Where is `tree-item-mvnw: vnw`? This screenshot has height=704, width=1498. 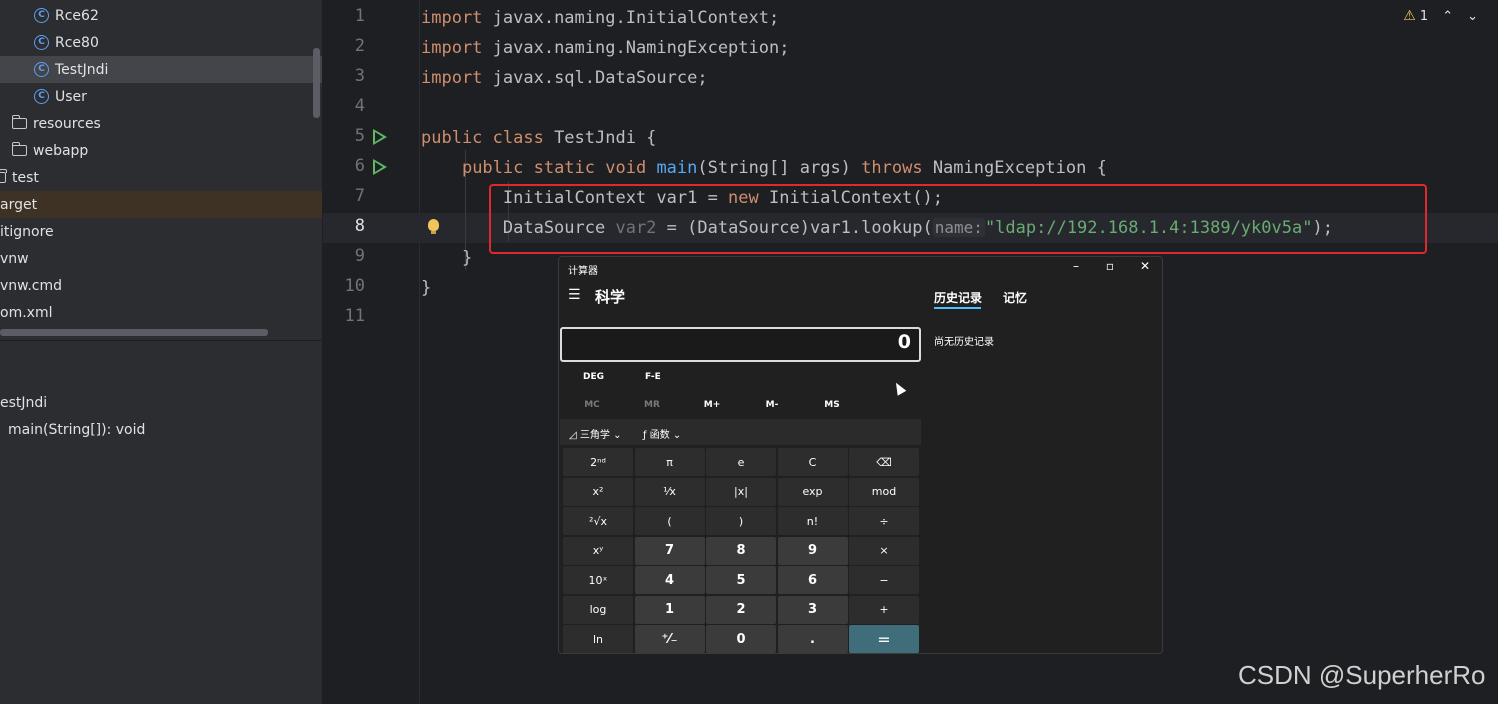 tree-item-mvnw: vnw is located at coordinates (155, 258).